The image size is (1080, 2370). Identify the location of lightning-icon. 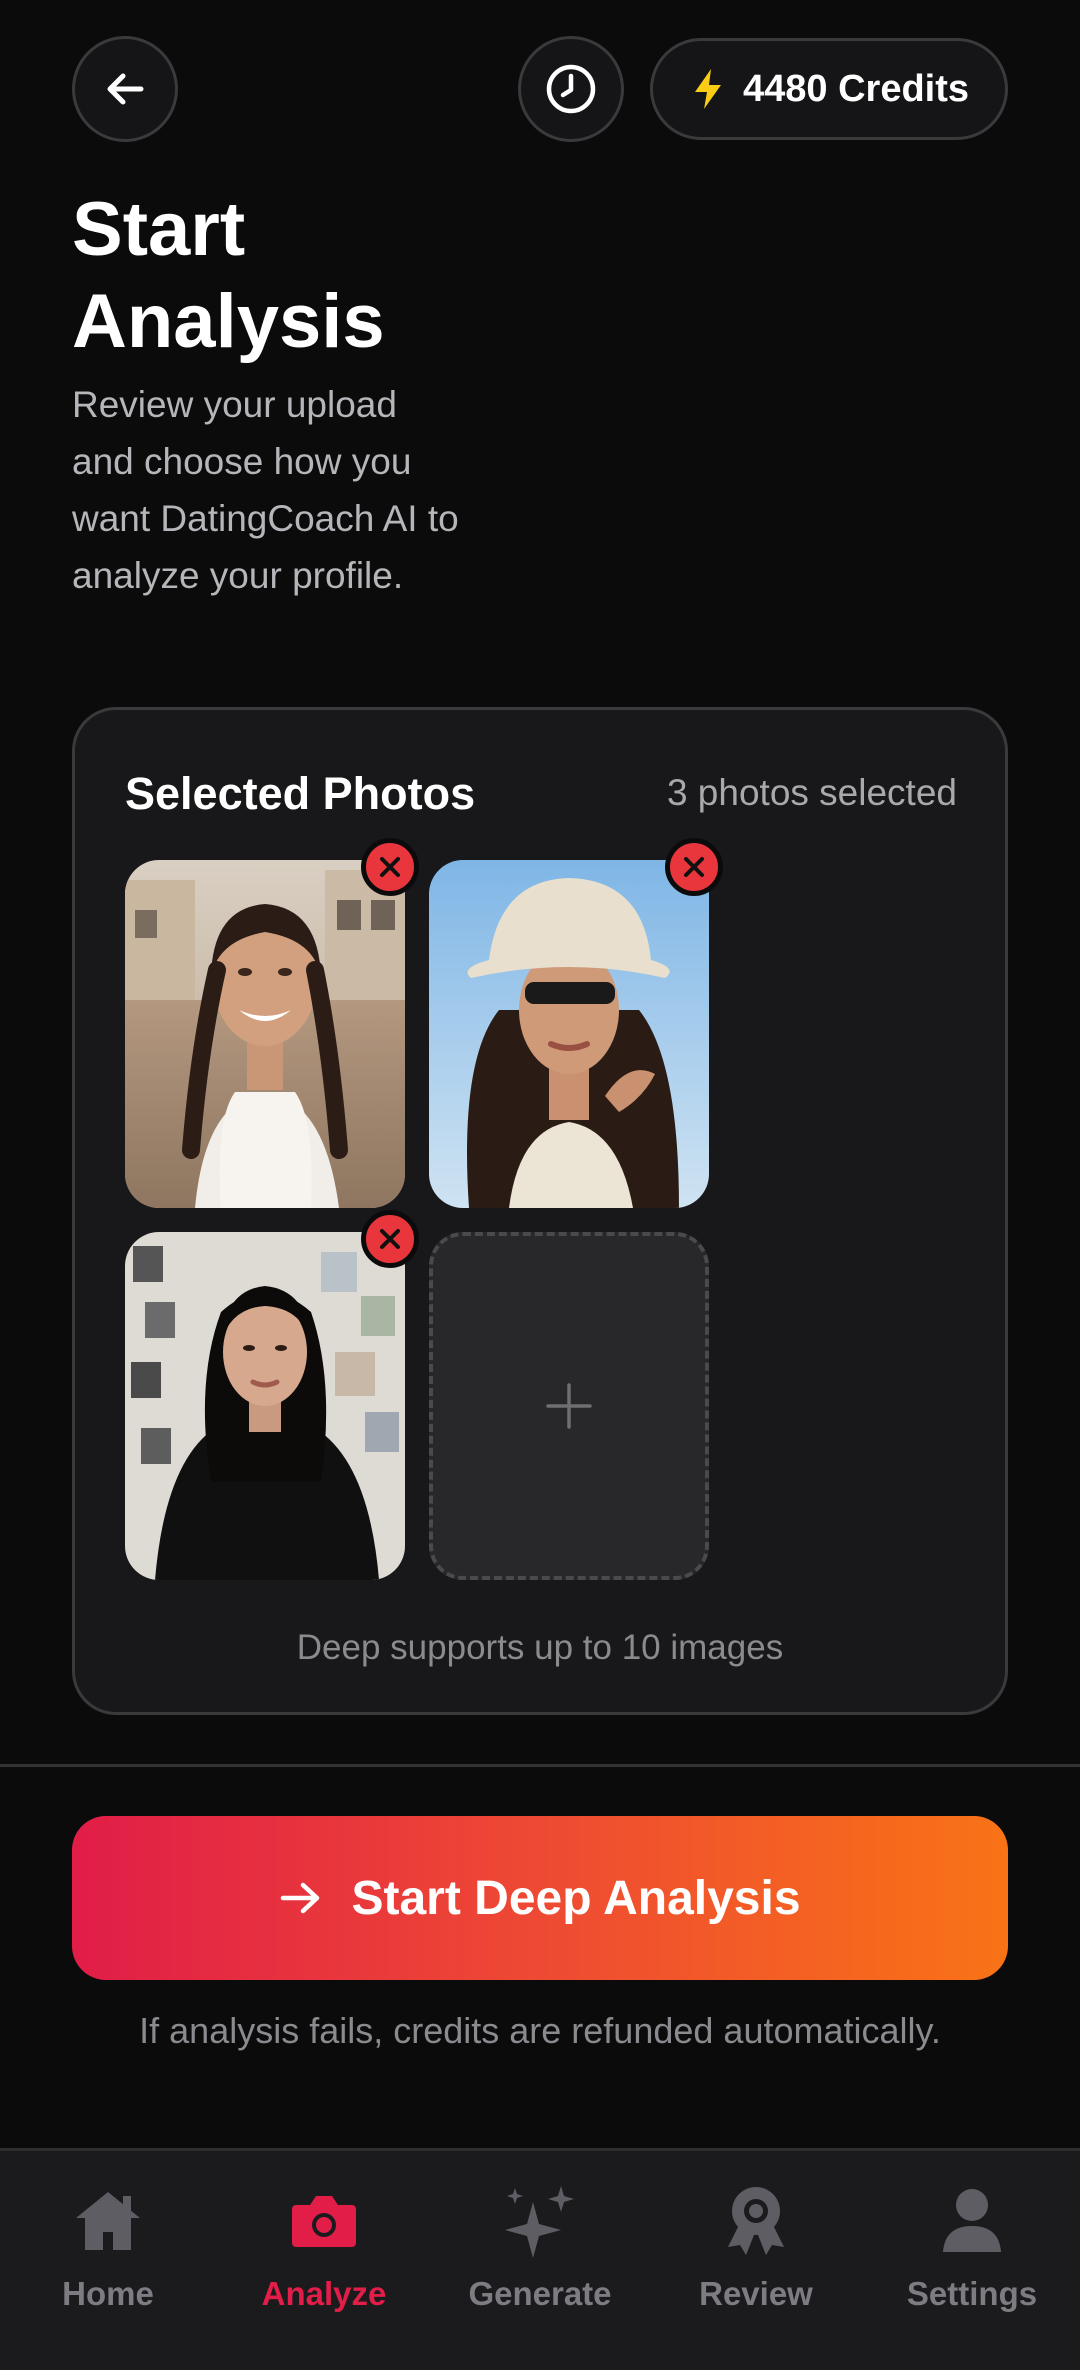
(708, 89).